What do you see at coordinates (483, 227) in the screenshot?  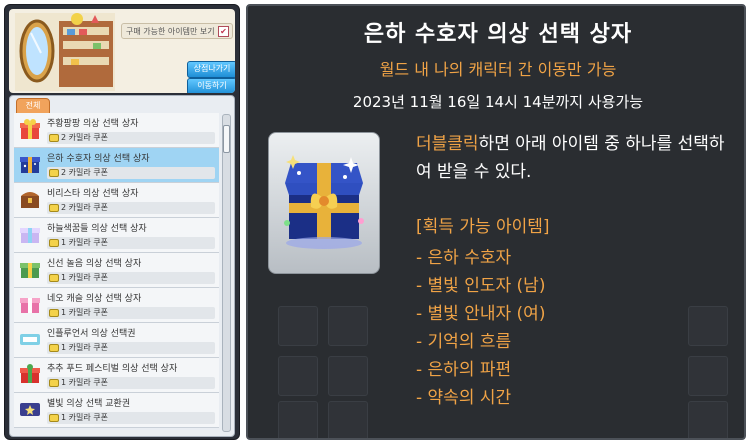 I see `obtainable-items-heading: [획득 가능 아이템]` at bounding box center [483, 227].